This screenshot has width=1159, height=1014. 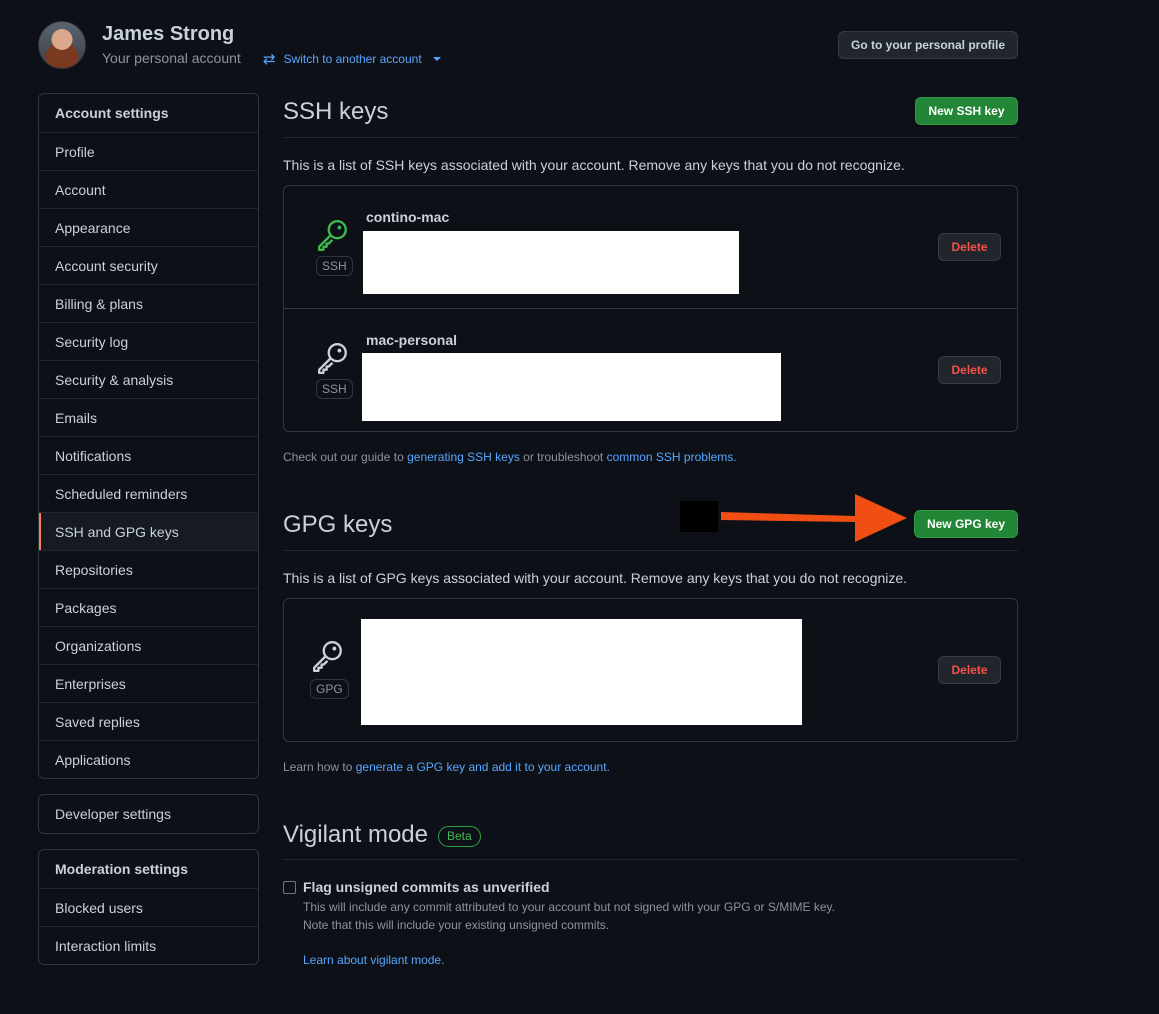 What do you see at coordinates (814, 518) in the screenshot?
I see `arrow-right-annotation` at bounding box center [814, 518].